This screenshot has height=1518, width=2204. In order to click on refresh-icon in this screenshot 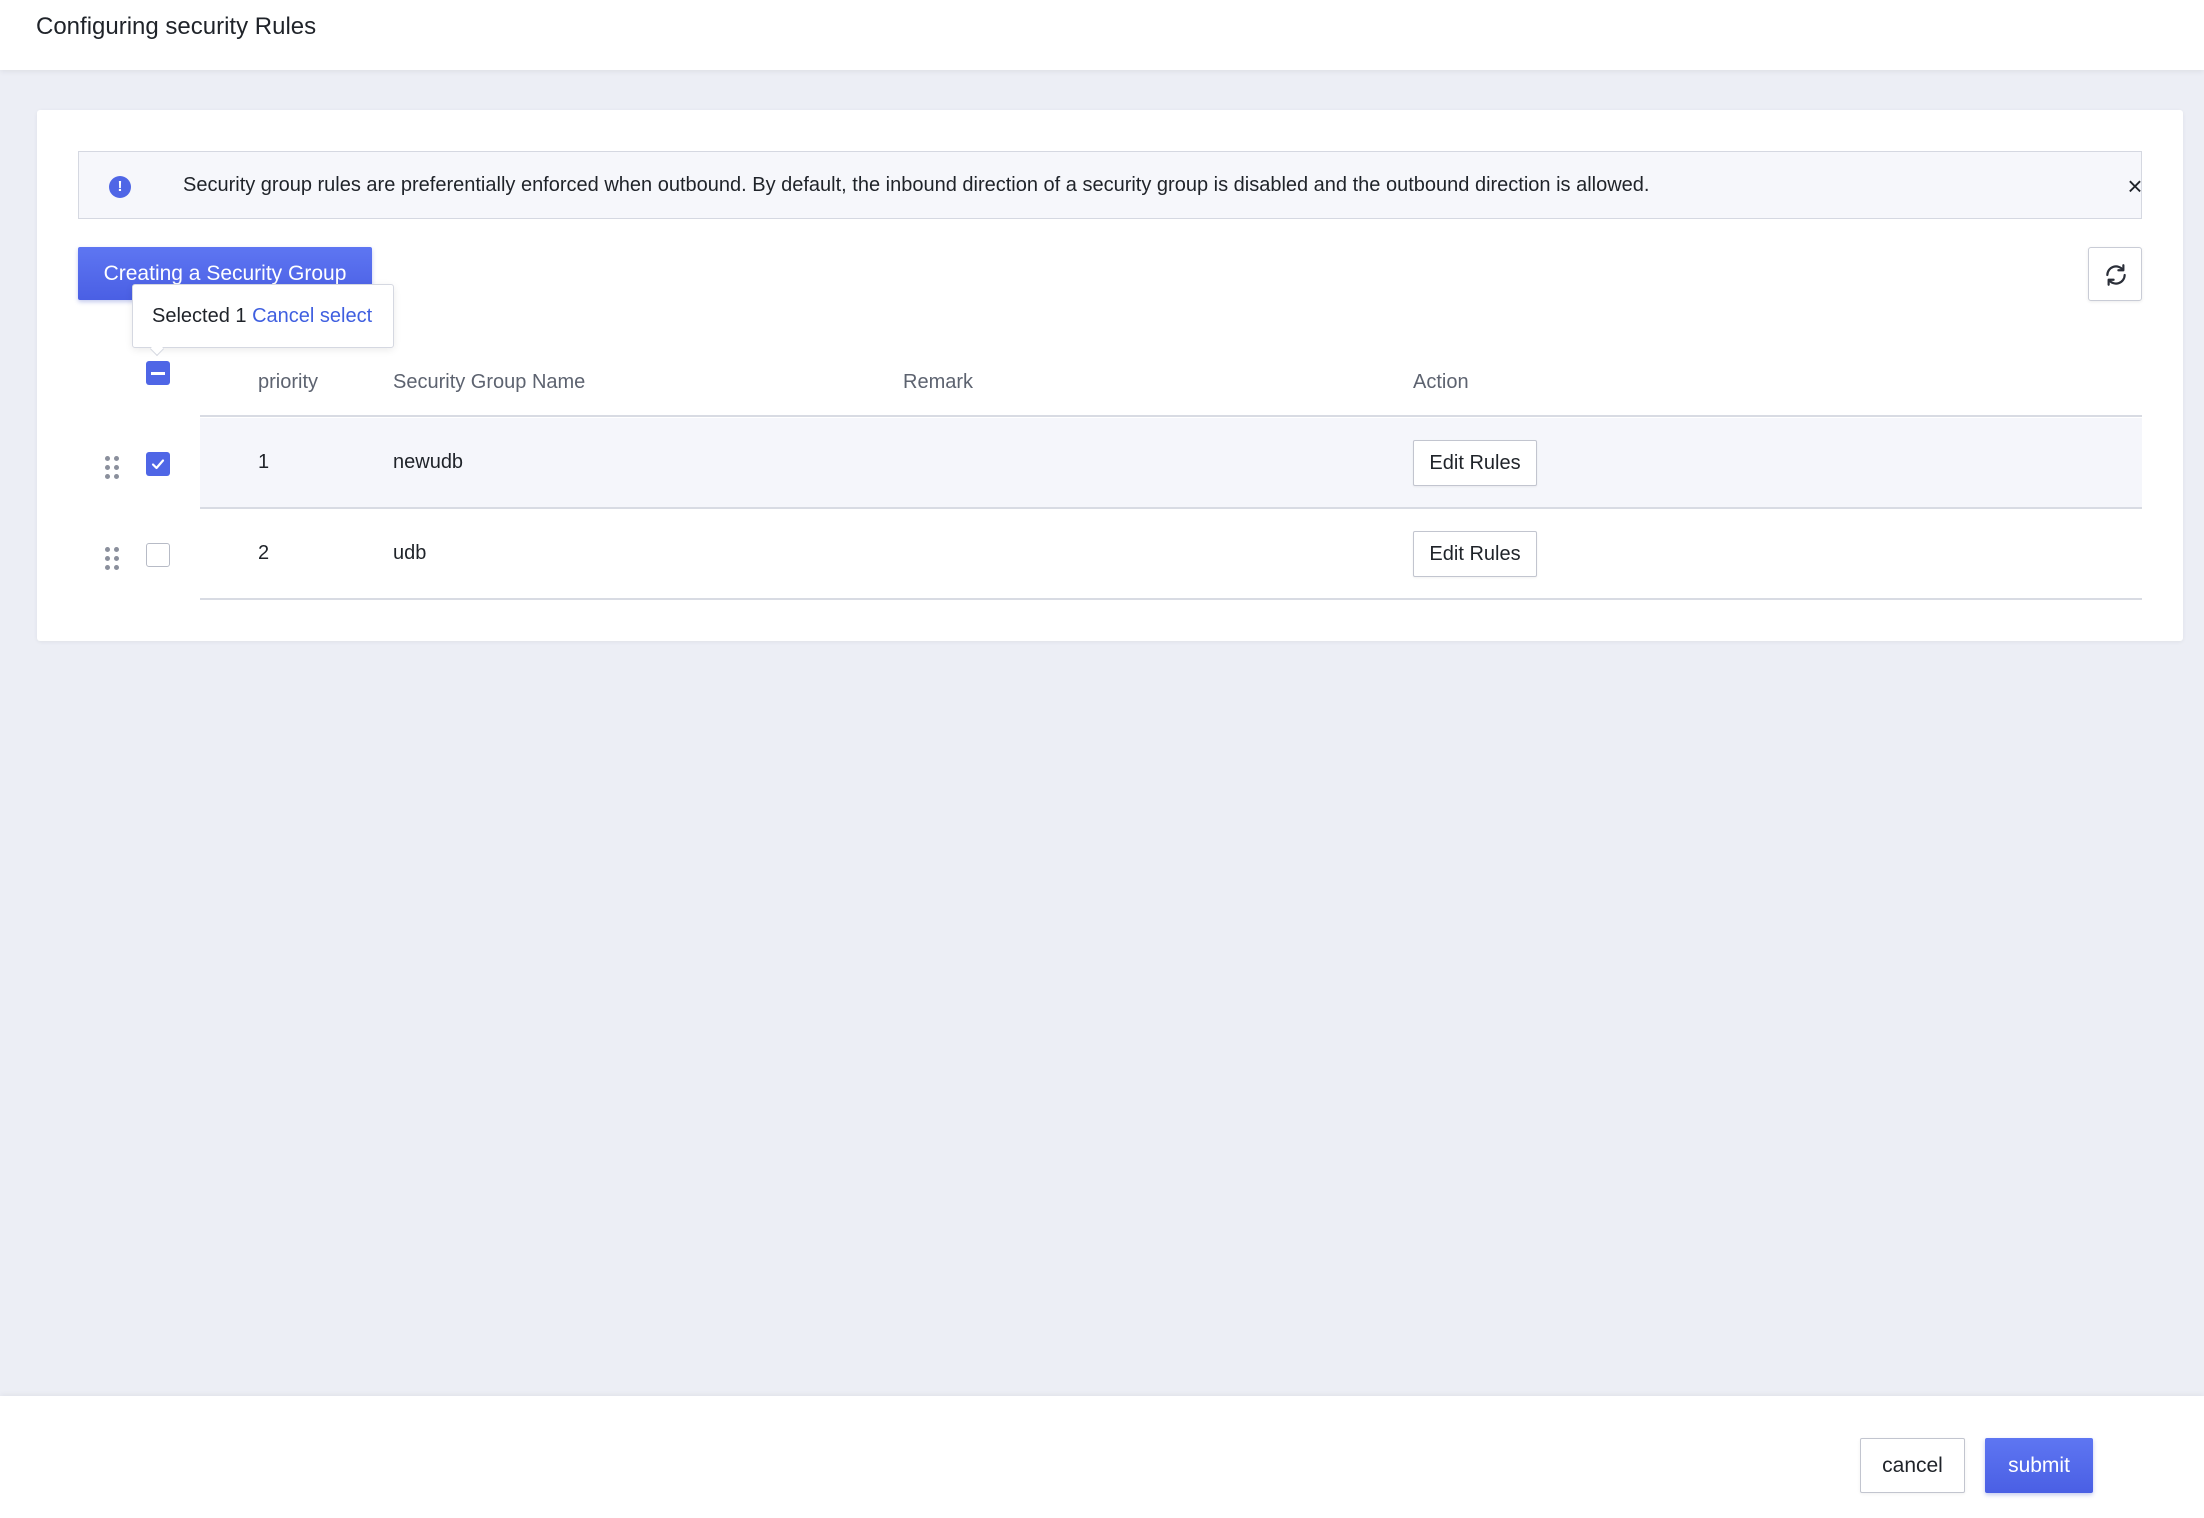, I will do `click(2116, 275)`.